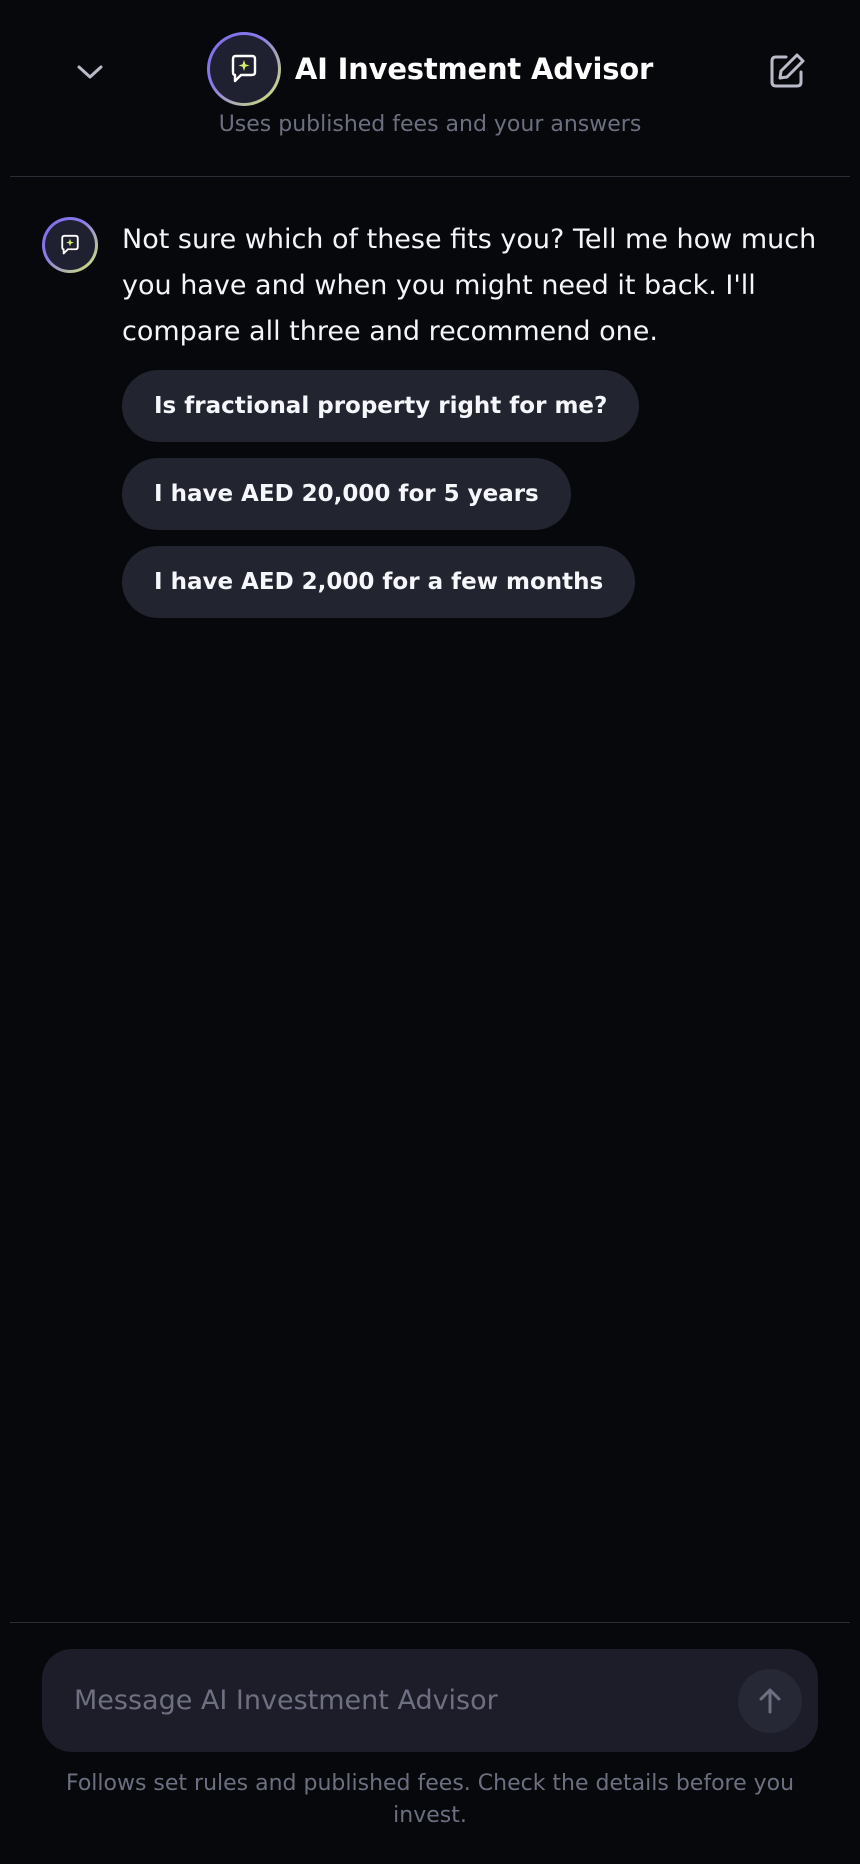 The width and height of the screenshot is (860, 1864). What do you see at coordinates (430, 176) in the screenshot?
I see `header-divider` at bounding box center [430, 176].